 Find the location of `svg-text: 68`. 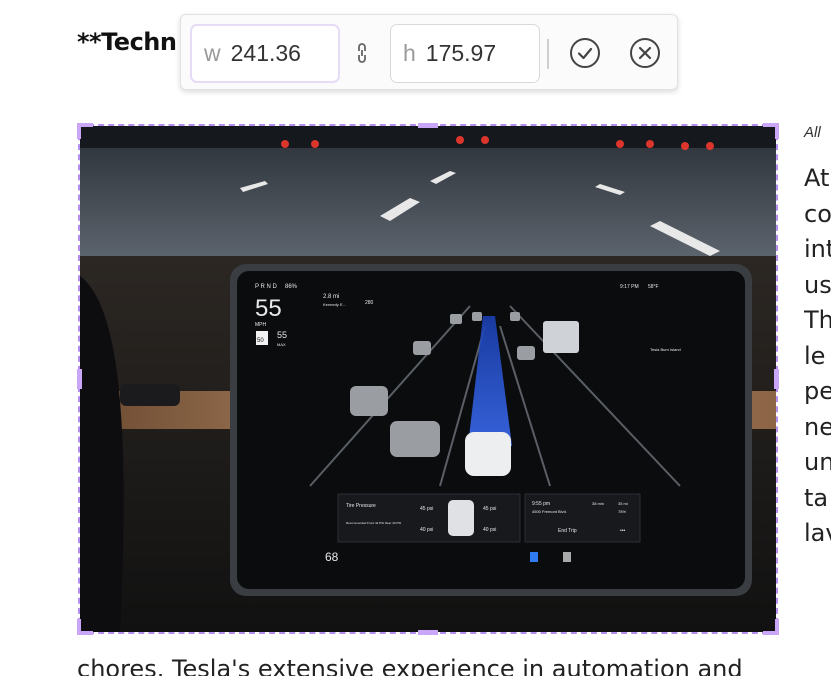

svg-text: 68 is located at coordinates (332, 557).